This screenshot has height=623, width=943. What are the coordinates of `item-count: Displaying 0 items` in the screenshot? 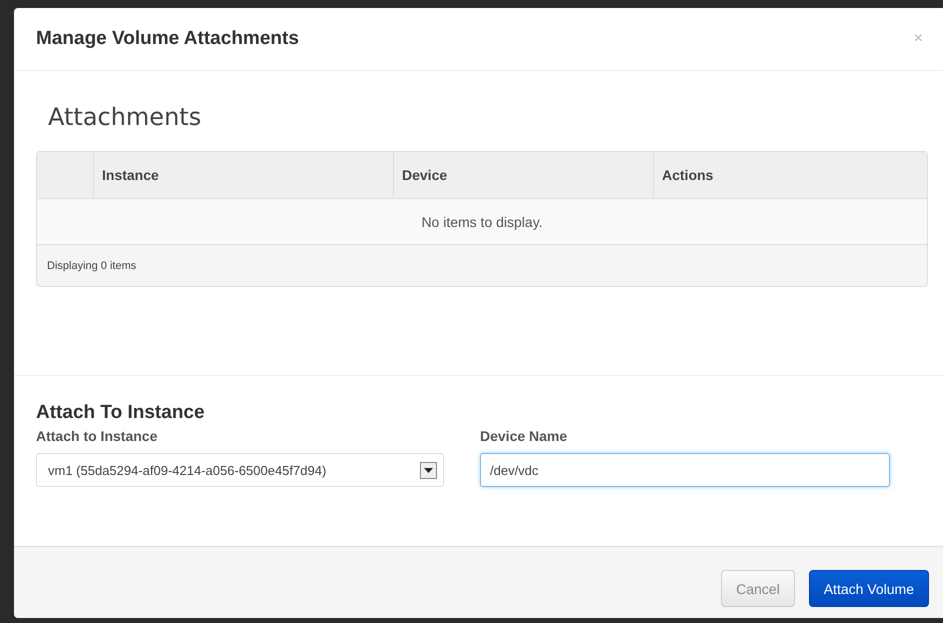 It's located at (91, 266).